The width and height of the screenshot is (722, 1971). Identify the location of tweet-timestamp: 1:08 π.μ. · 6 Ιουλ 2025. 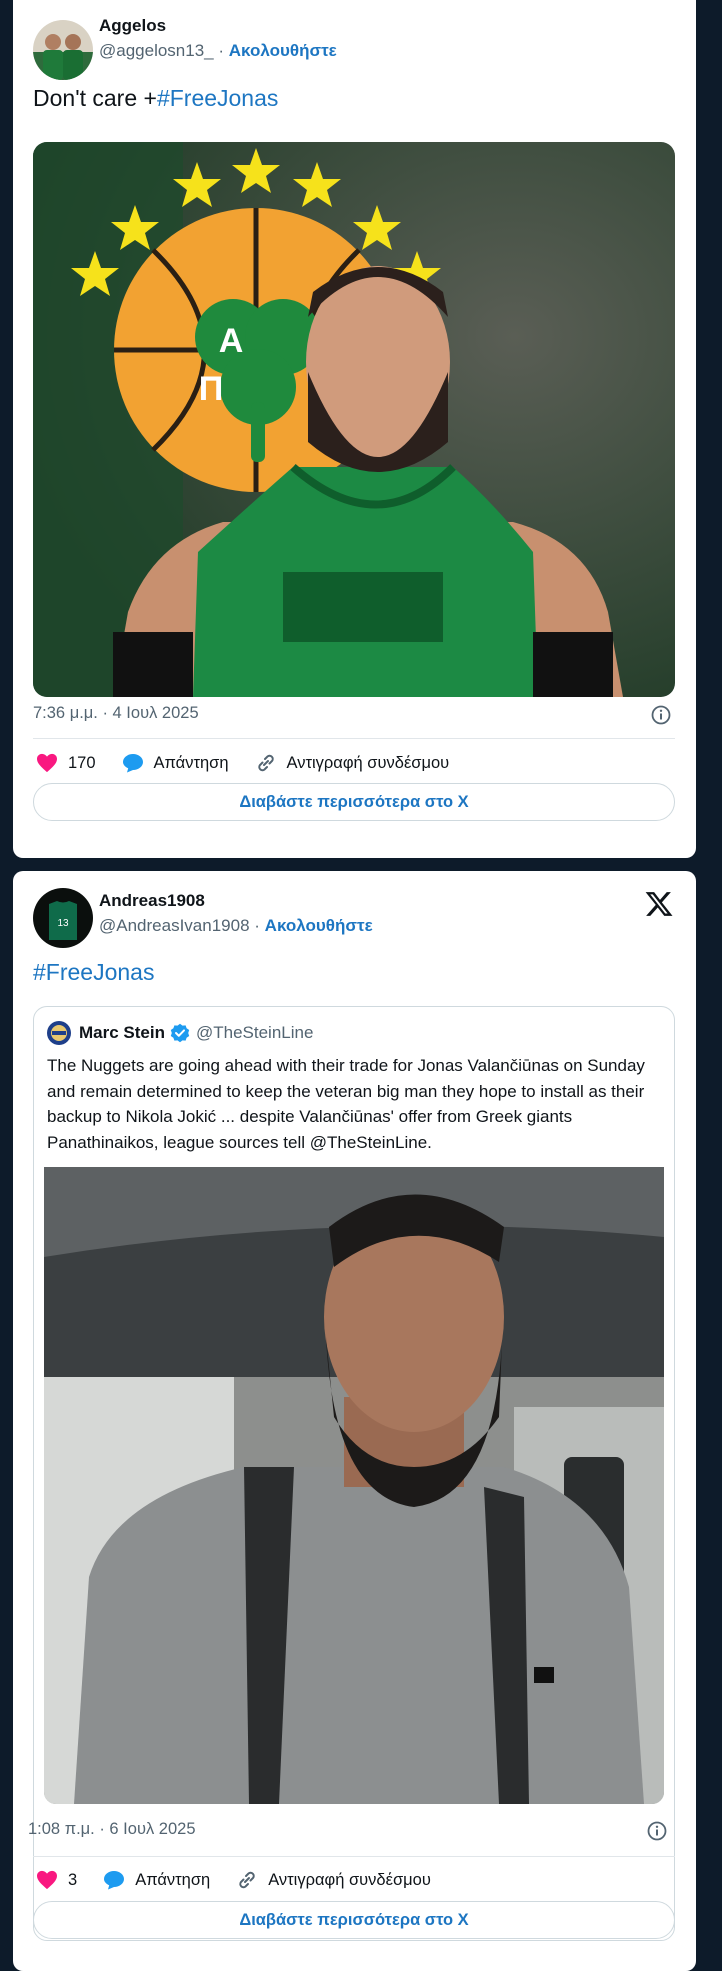
(112, 1829).